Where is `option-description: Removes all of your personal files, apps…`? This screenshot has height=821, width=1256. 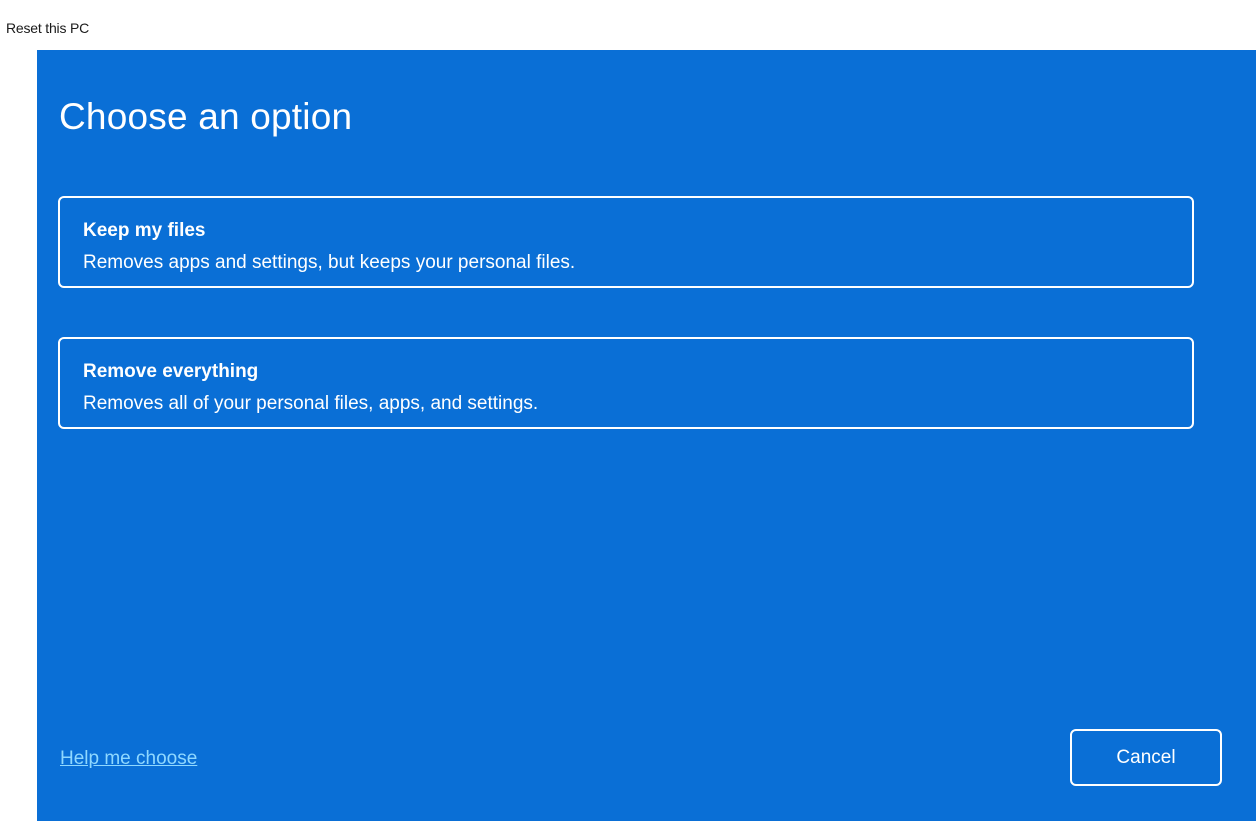
option-description: Removes all of your personal files, apps… is located at coordinates (311, 403).